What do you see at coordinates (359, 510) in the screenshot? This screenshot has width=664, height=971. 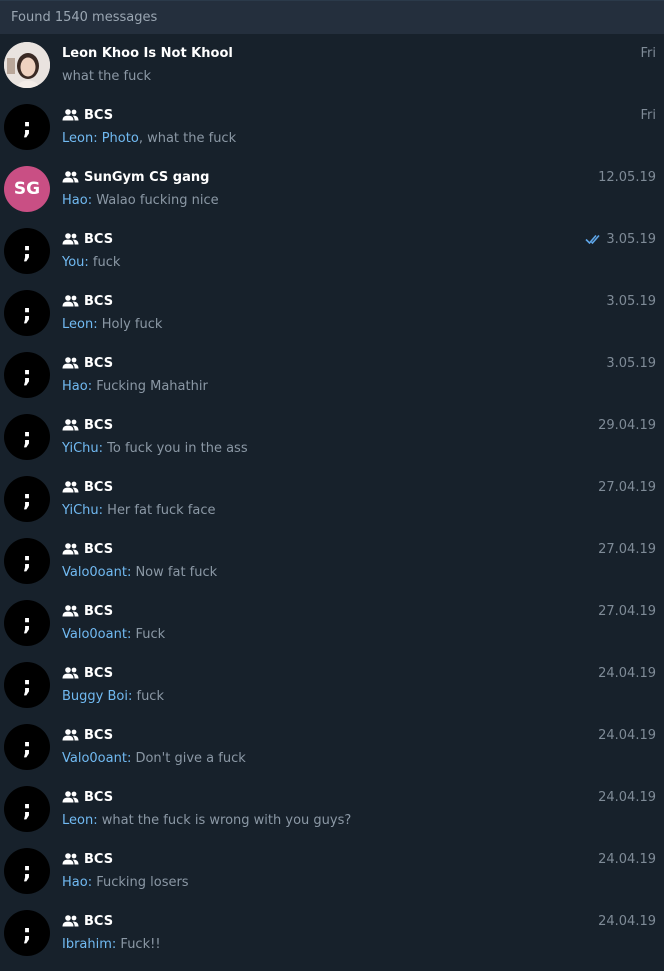 I see `message-preview: YiChu: Her fat fuck face` at bounding box center [359, 510].